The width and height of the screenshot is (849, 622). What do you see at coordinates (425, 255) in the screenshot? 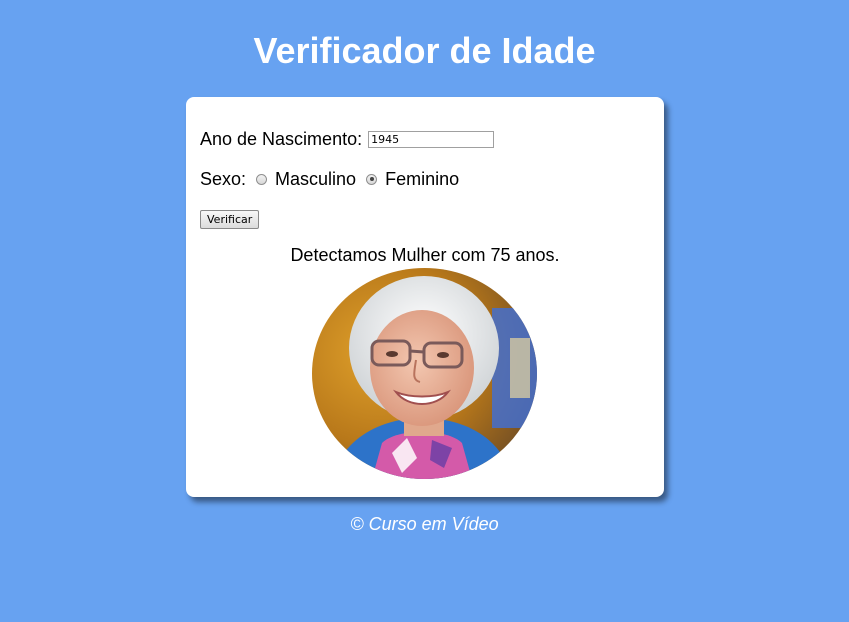
I see `result-message: Detectamos Mulher com 75 anos.` at bounding box center [425, 255].